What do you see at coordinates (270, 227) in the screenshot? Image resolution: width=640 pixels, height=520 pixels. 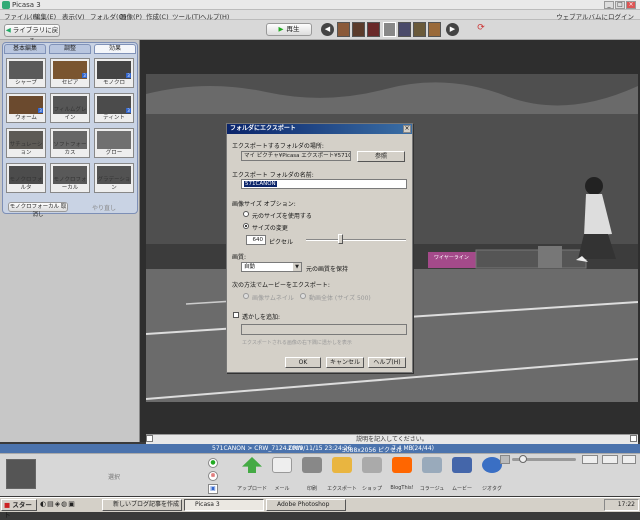 I see `resize-label: サイズの変更` at bounding box center [270, 227].